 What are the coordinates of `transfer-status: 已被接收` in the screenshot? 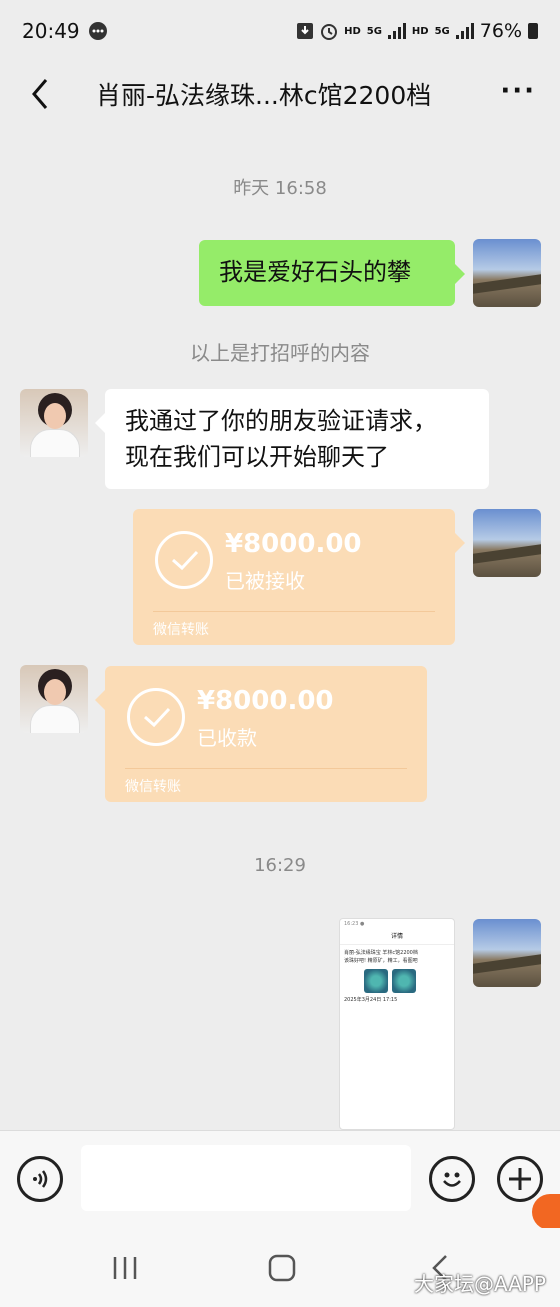 It's located at (265, 581).